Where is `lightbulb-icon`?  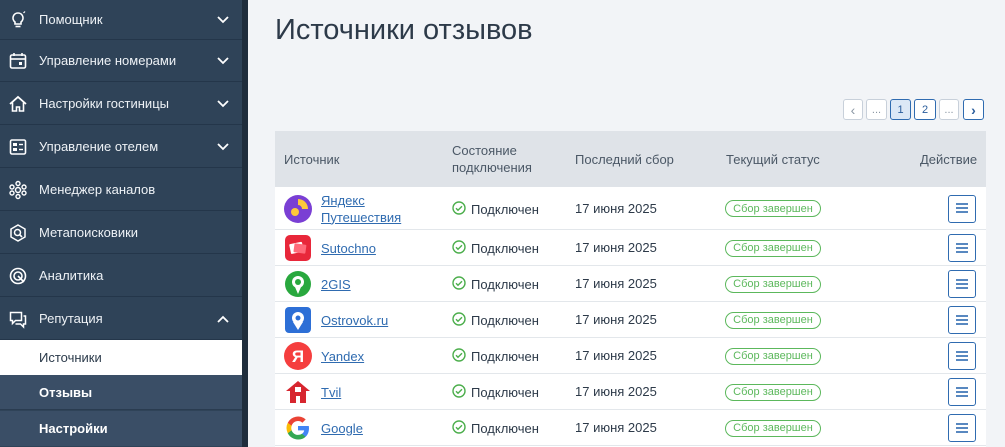
lightbulb-icon is located at coordinates (18, 20).